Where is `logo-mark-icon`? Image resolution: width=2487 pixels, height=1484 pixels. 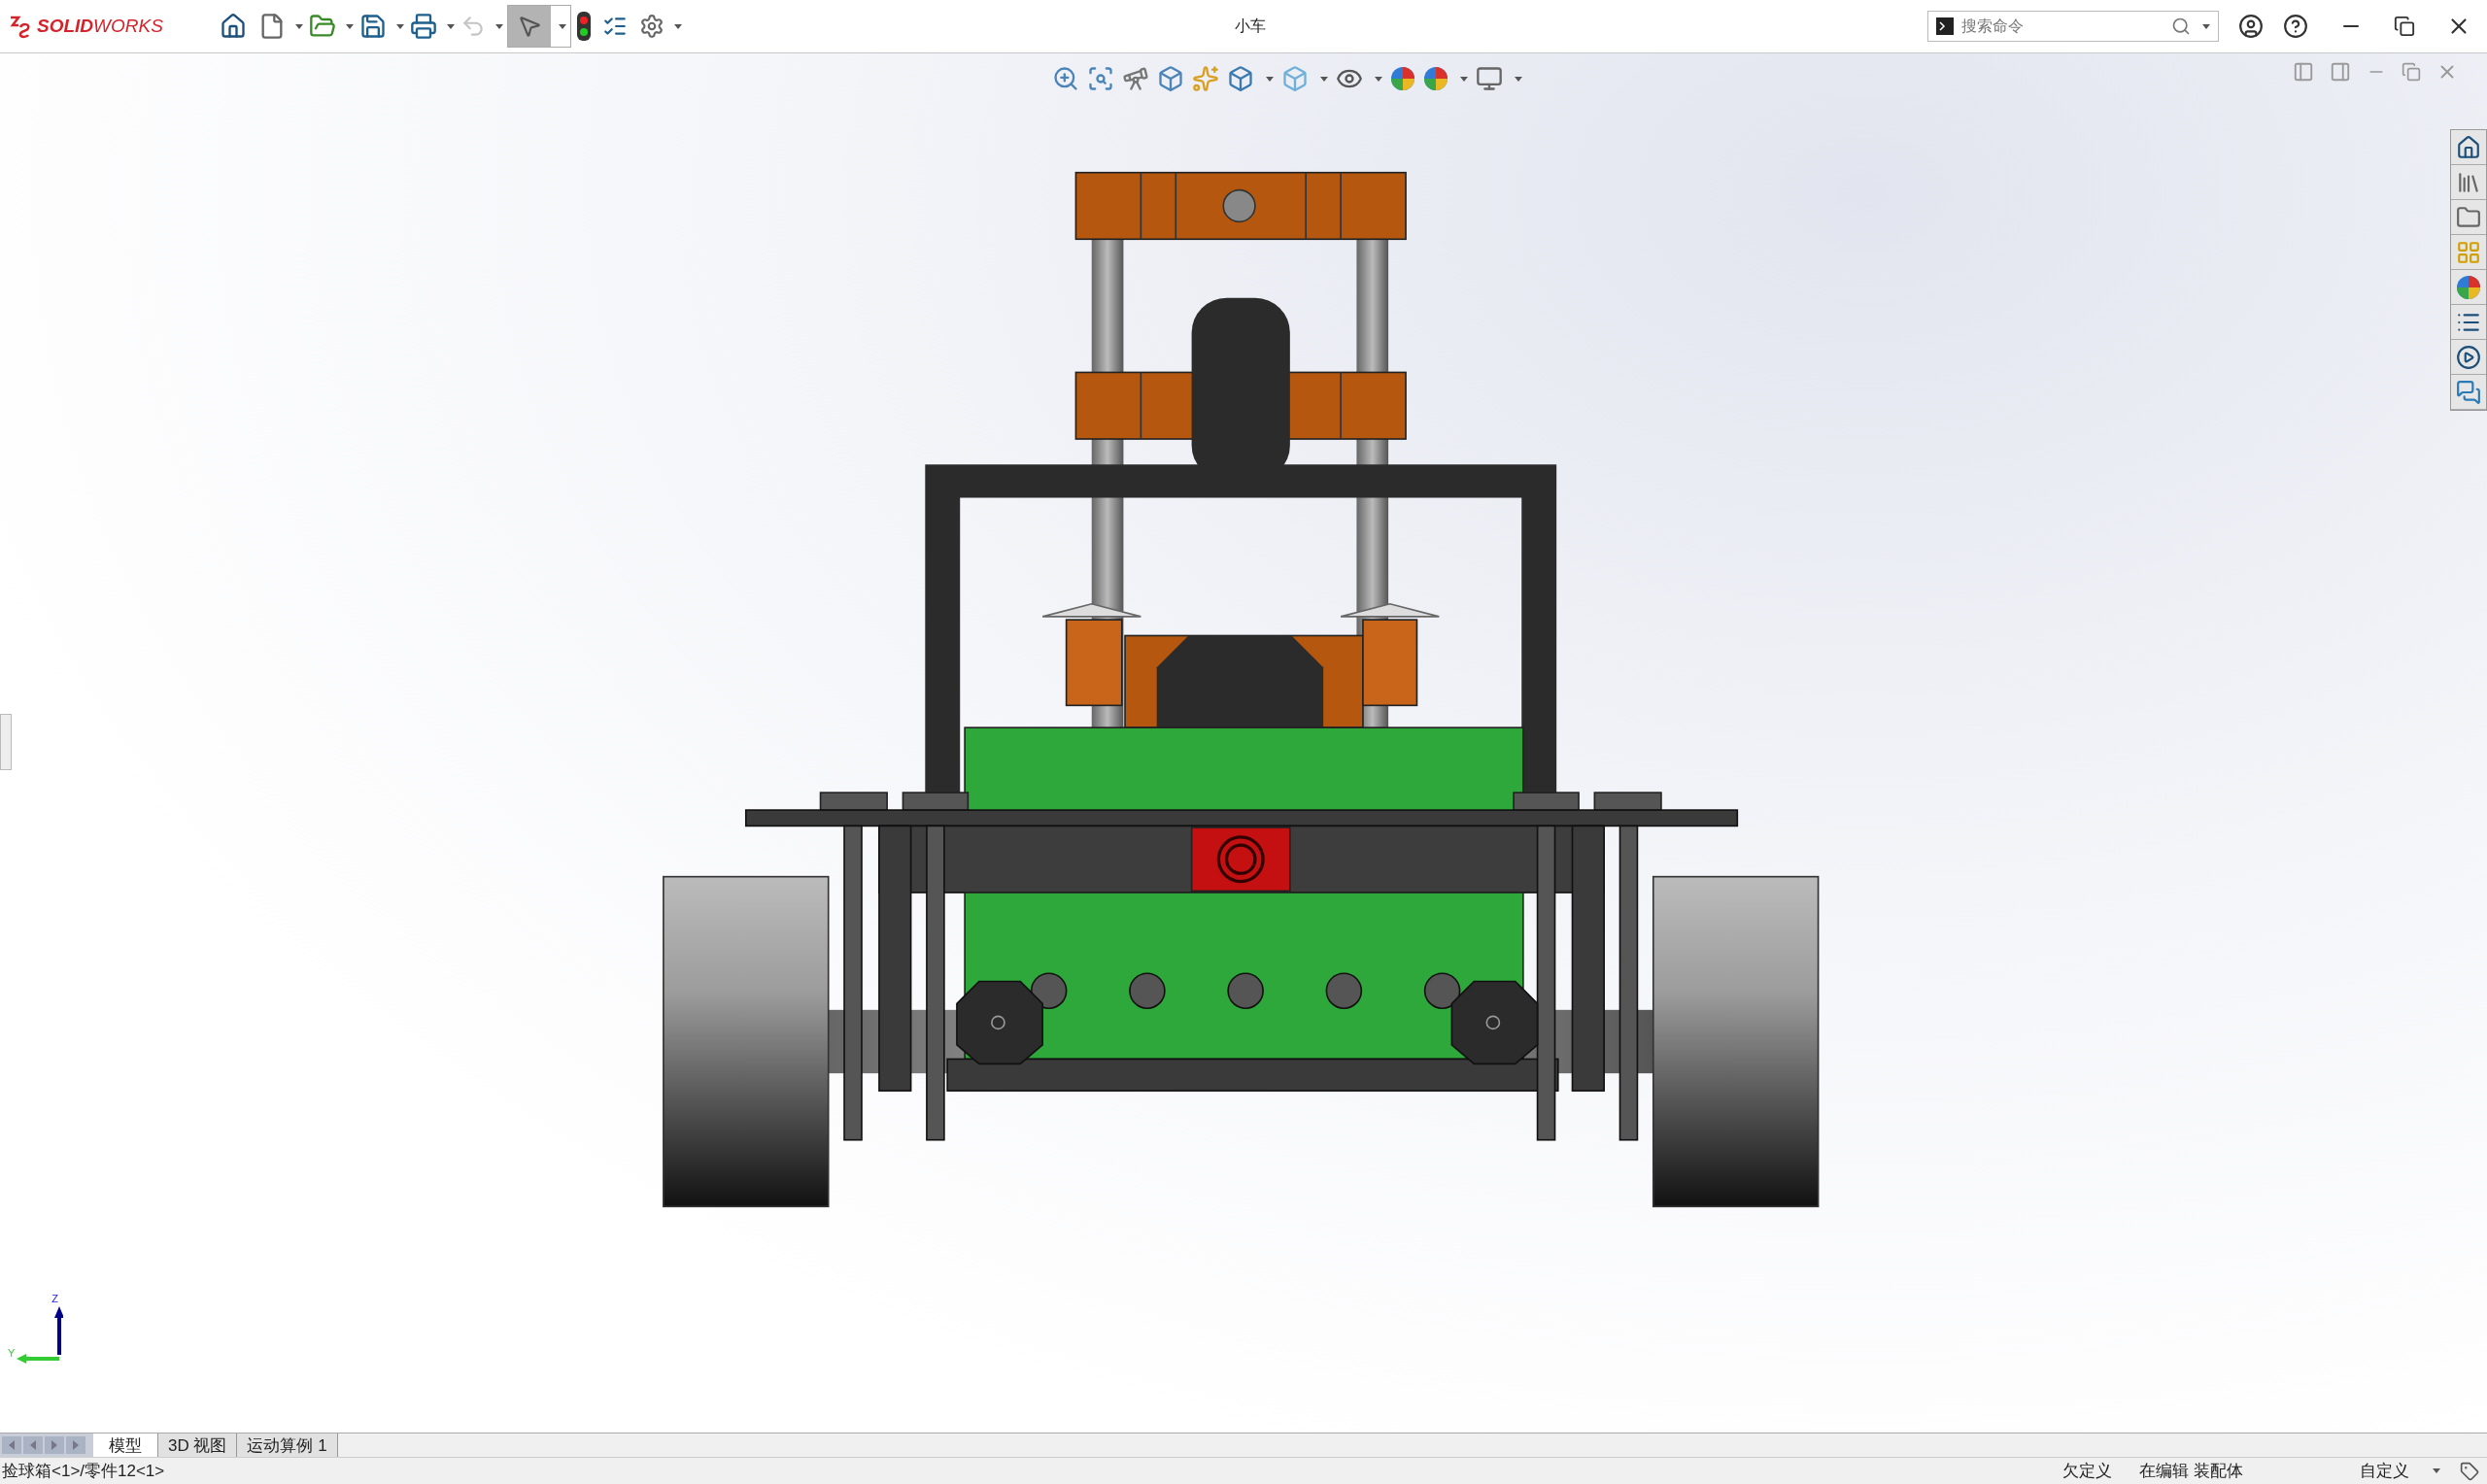
logo-mark-icon is located at coordinates (20, 26).